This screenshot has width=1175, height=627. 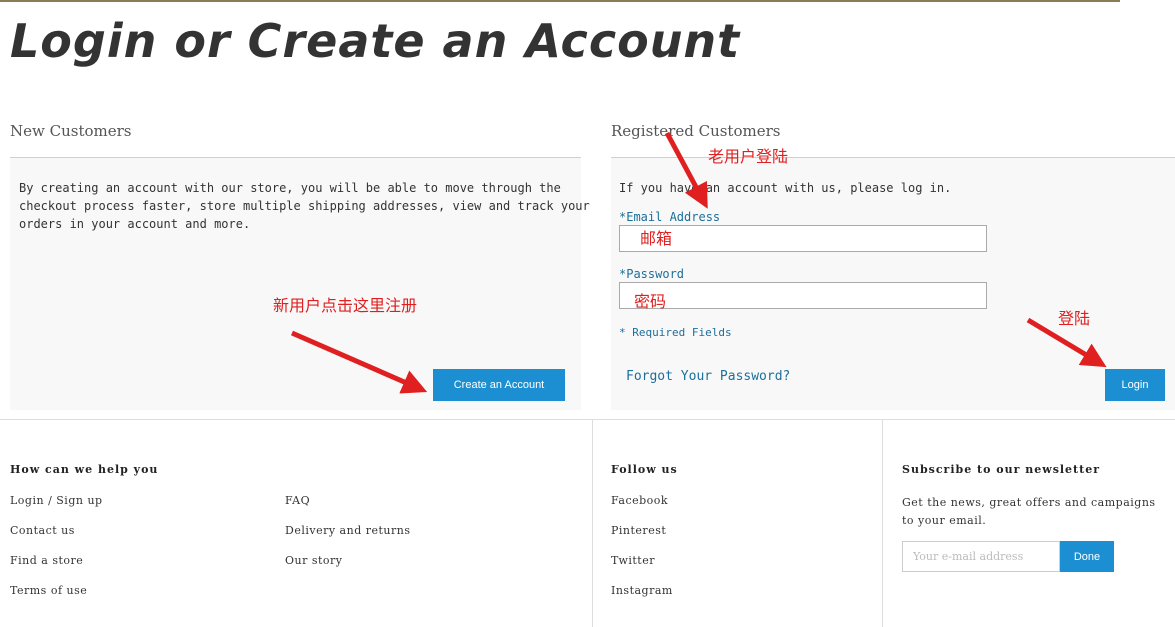 What do you see at coordinates (314, 560) in the screenshot?
I see `footer-link-our-story: Our story` at bounding box center [314, 560].